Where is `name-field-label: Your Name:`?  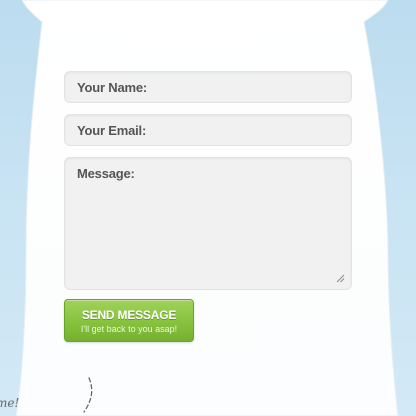 name-field-label: Your Name: is located at coordinates (112, 87).